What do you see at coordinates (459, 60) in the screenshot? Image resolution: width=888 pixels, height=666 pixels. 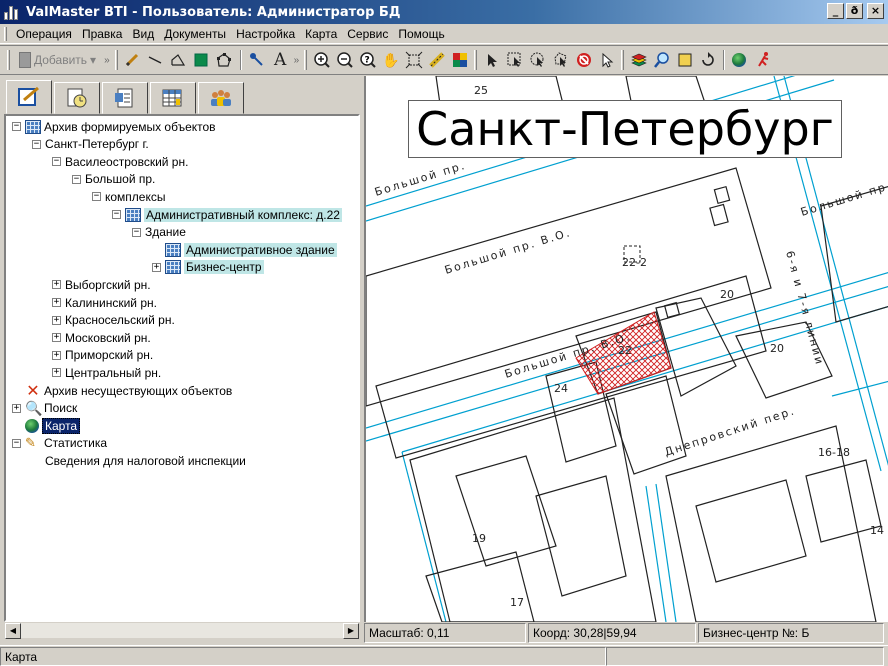 I see `layers-color-button` at bounding box center [459, 60].